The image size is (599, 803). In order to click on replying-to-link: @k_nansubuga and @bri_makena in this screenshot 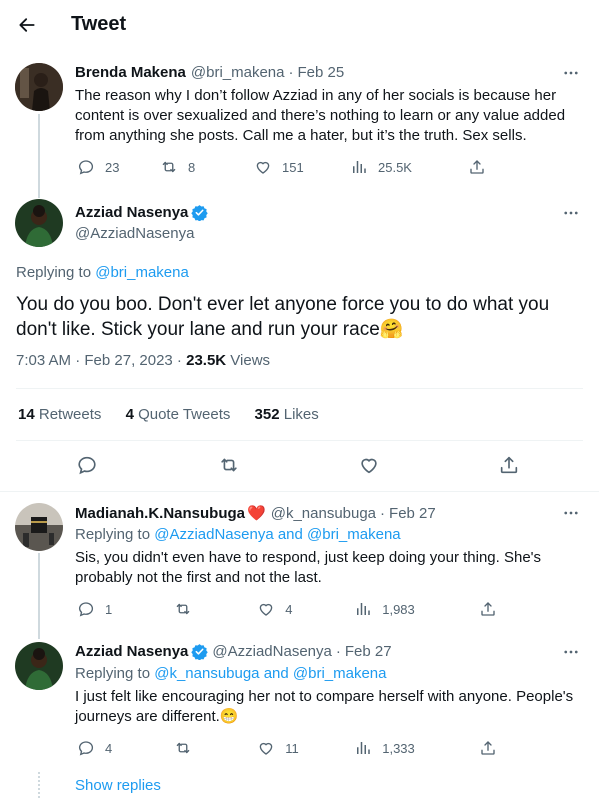, I will do `click(270, 673)`.